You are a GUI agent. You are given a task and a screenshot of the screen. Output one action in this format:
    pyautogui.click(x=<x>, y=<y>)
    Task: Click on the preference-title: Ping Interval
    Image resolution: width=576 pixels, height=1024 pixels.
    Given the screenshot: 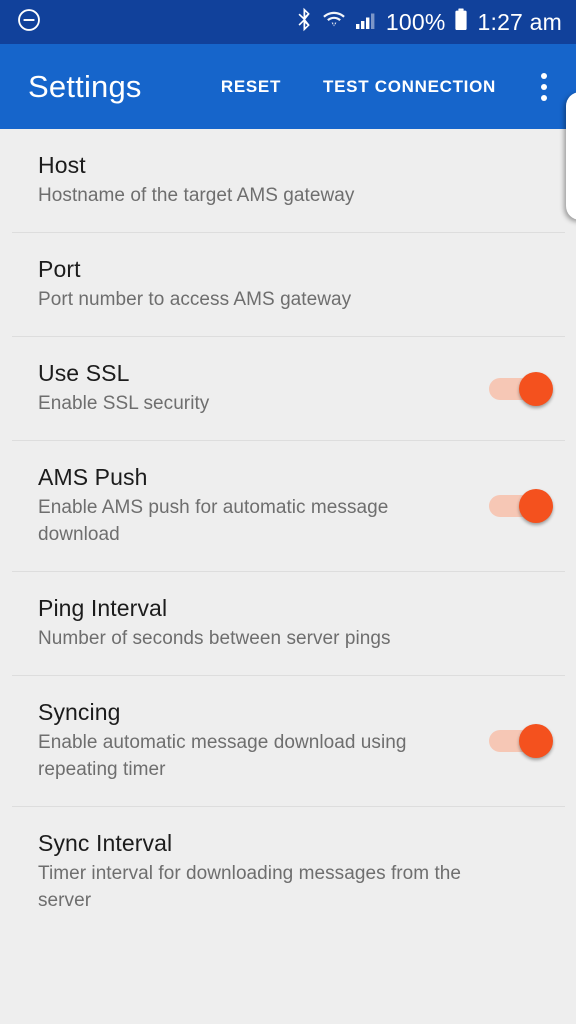 What is the action you would take?
    pyautogui.click(x=103, y=608)
    